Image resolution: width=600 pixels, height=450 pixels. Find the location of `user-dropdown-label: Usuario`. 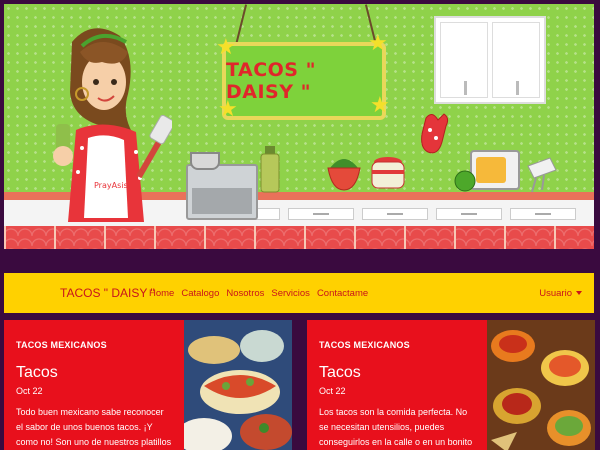

user-dropdown-label: Usuario is located at coordinates (555, 293).